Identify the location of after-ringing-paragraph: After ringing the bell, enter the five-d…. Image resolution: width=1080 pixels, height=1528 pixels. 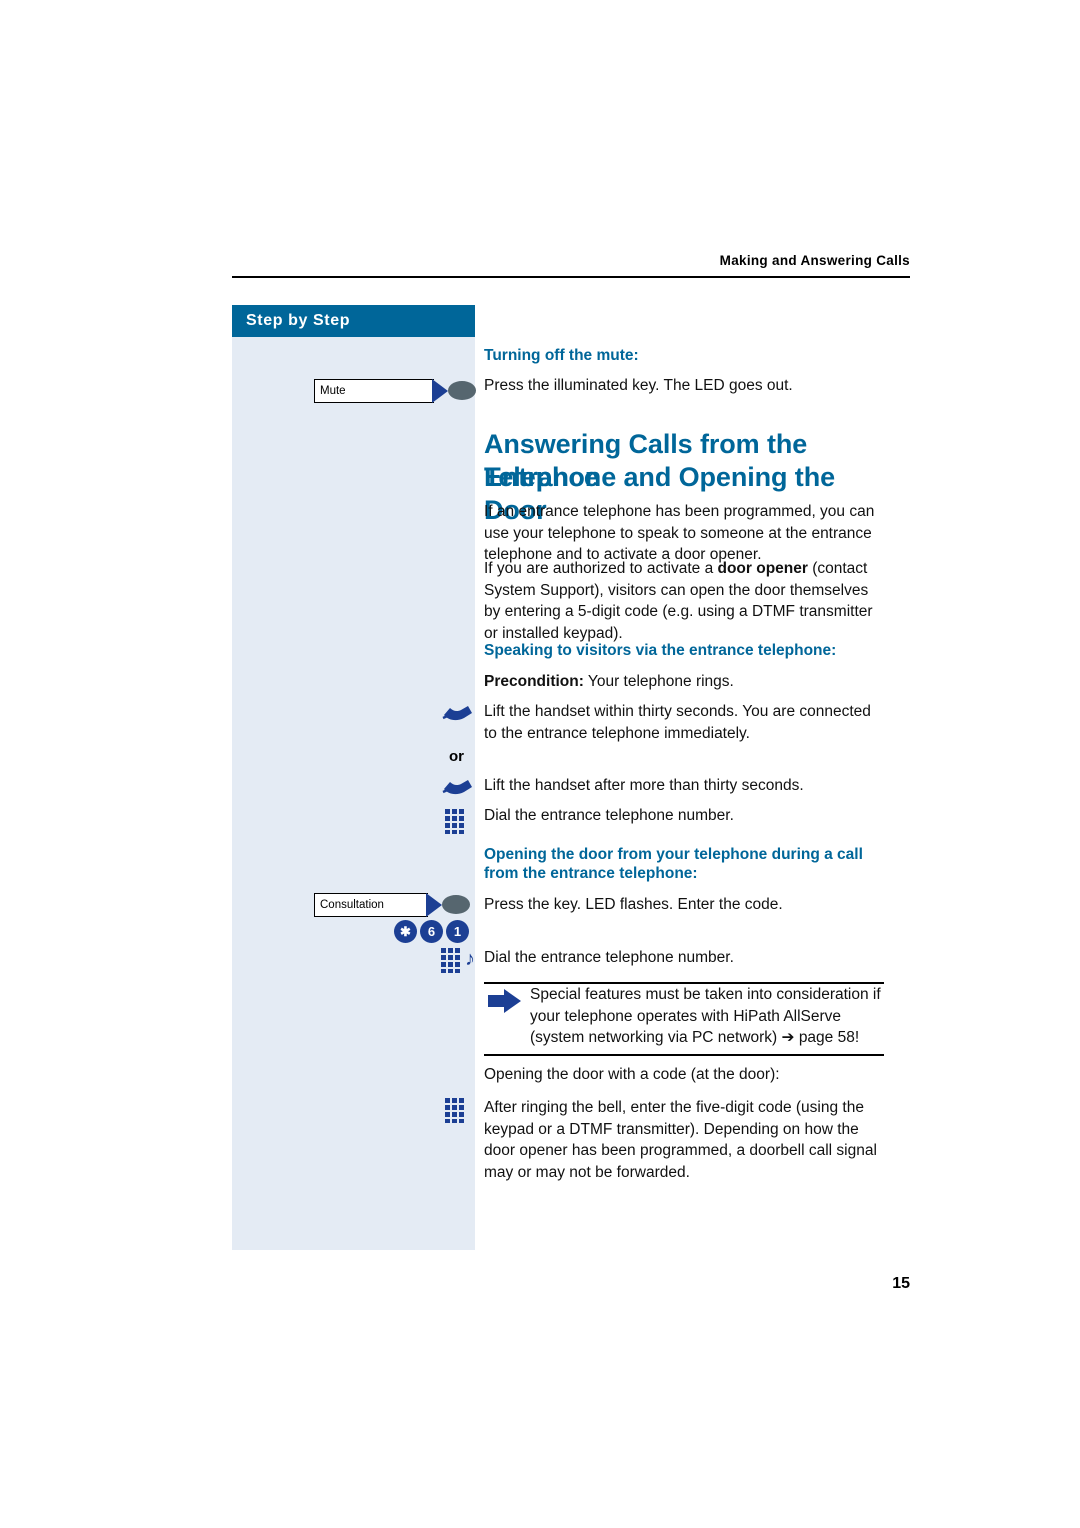
(680, 1140).